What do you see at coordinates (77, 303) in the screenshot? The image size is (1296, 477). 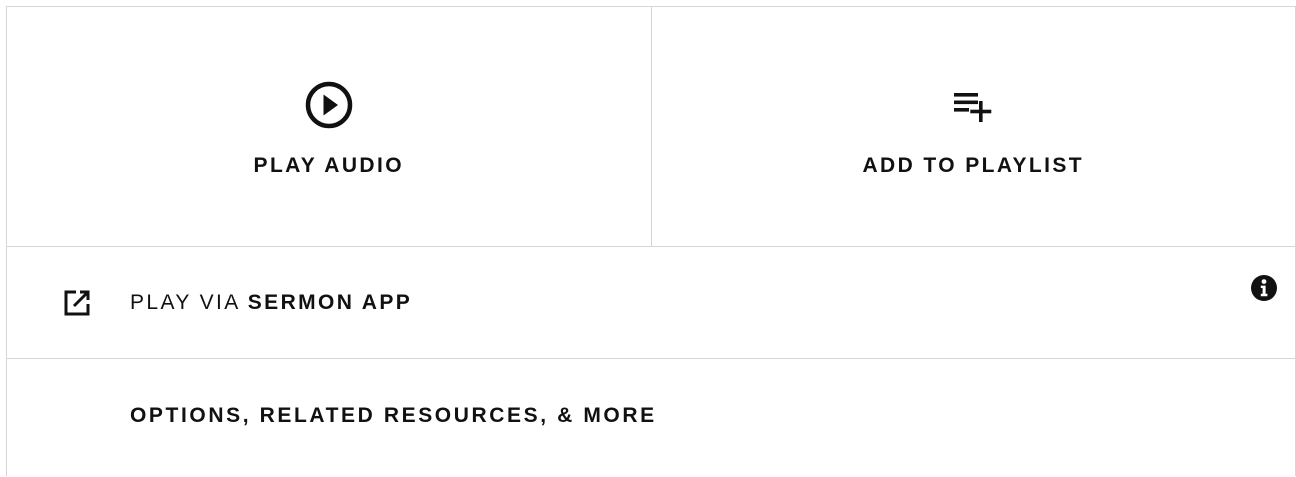 I see `external-link-icon` at bounding box center [77, 303].